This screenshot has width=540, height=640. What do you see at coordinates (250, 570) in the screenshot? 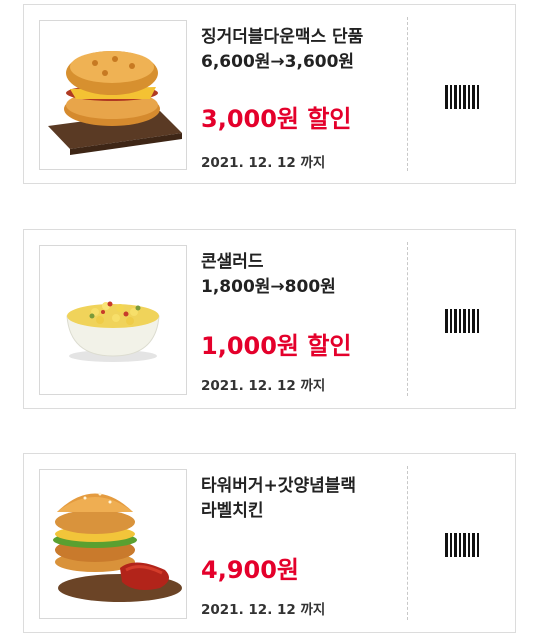
I see `sale-price: 4,900원` at bounding box center [250, 570].